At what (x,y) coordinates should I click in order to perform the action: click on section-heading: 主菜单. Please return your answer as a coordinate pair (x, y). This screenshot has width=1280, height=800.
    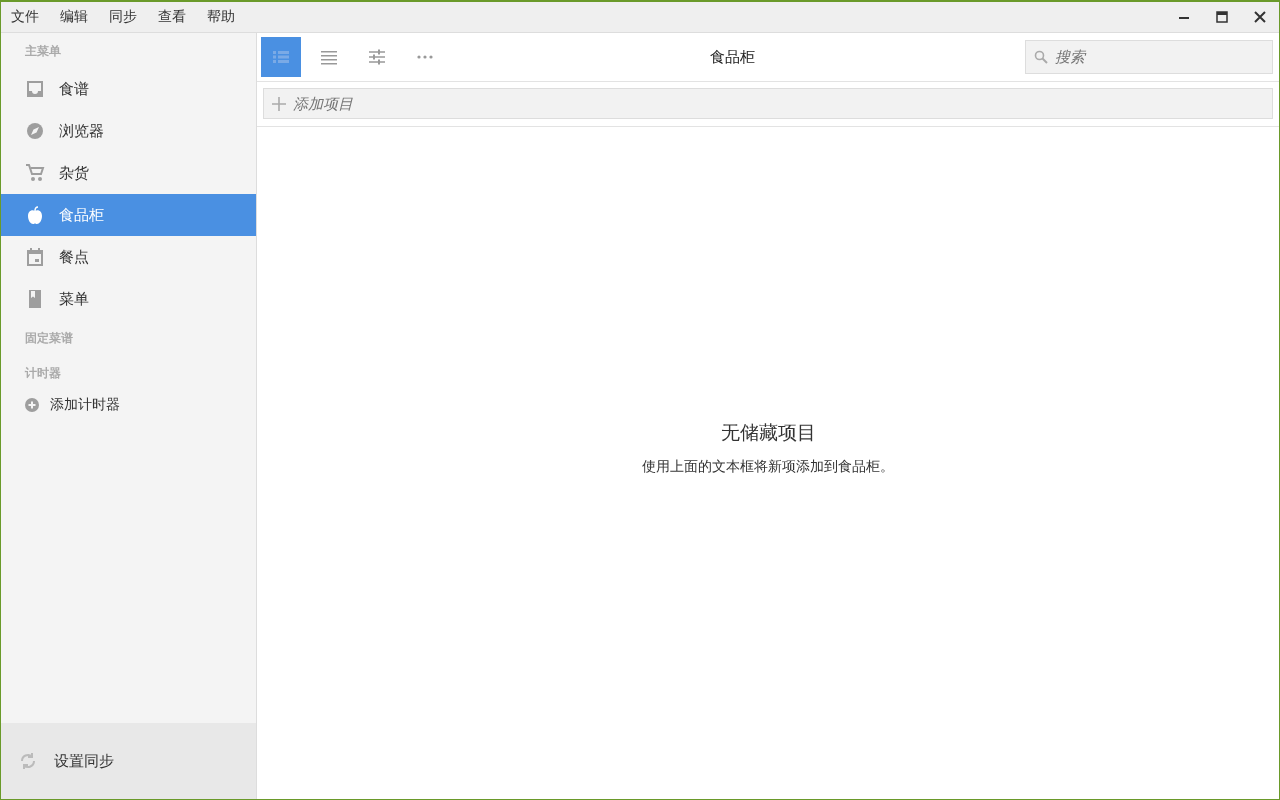
    Looking at the image, I should click on (43, 51).